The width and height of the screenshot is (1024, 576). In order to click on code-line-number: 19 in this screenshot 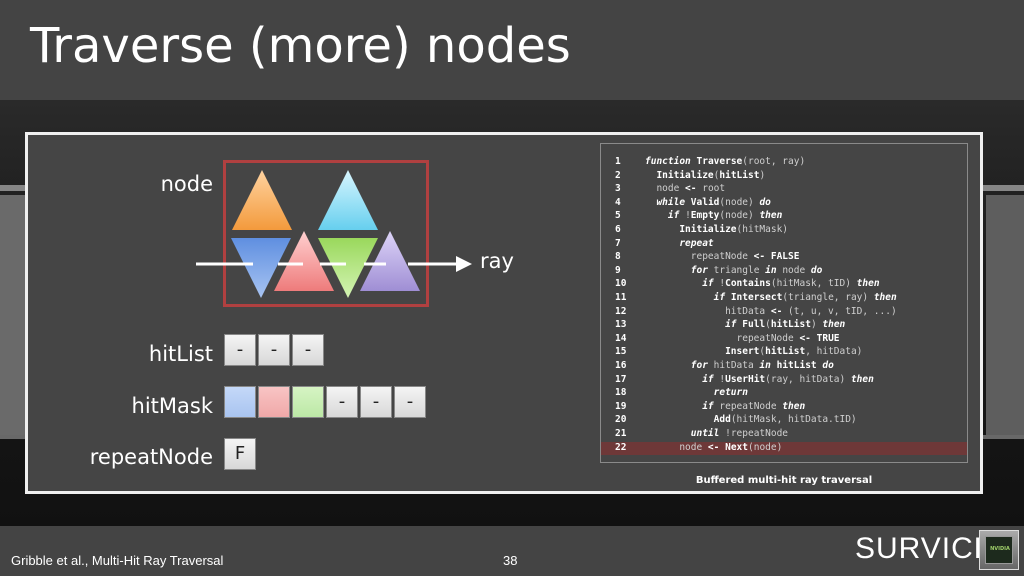, I will do `click(621, 406)`.